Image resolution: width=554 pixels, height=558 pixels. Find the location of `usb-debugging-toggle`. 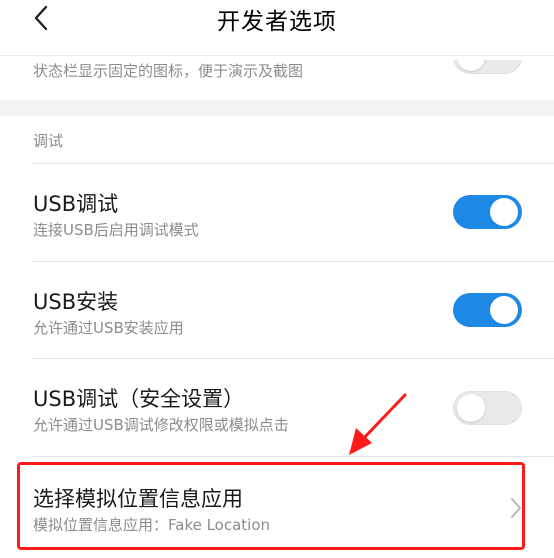

usb-debugging-toggle is located at coordinates (487, 212).